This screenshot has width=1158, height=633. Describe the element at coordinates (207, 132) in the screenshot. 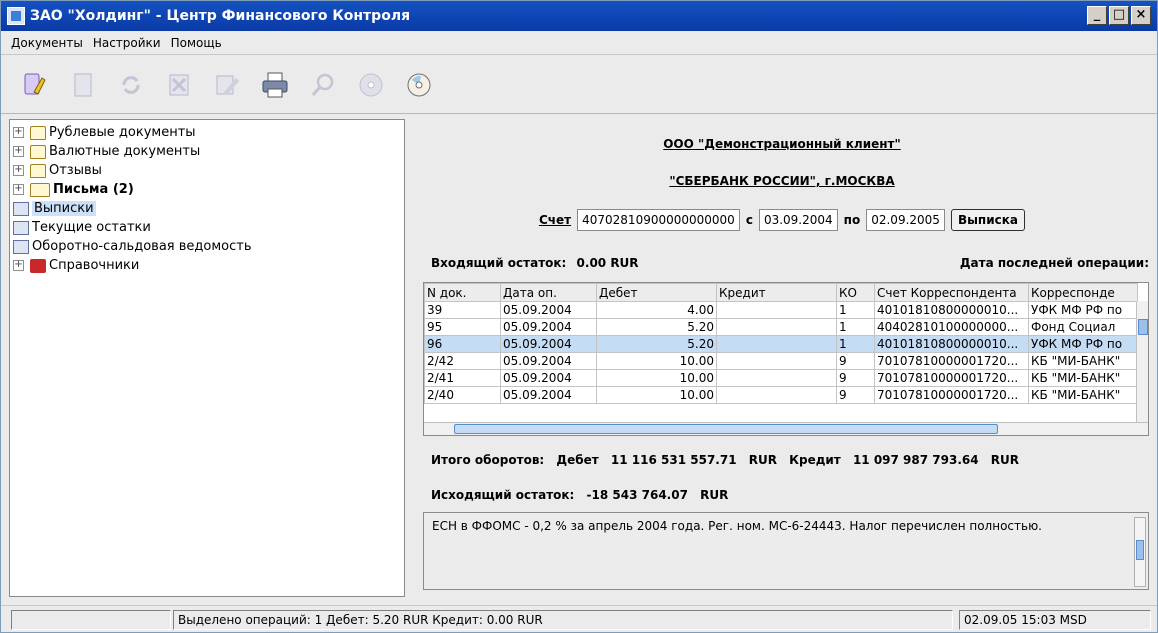

I see `tree-item-ruble-documents: + Рублевые документы` at that location.